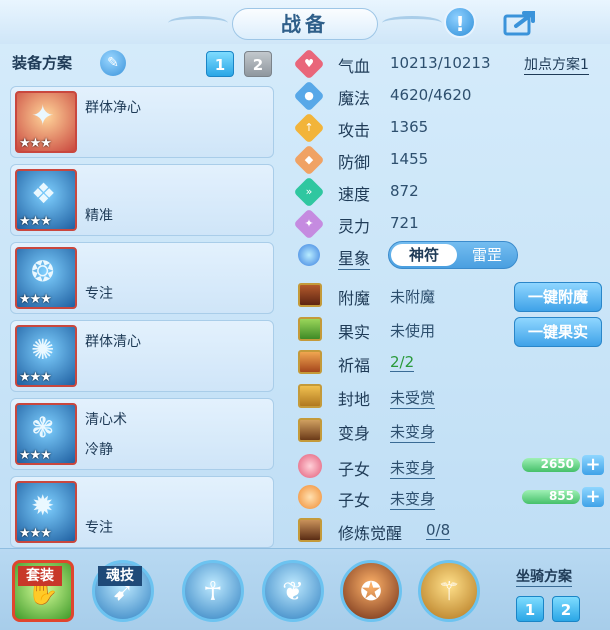 This screenshot has width=610, height=630. Describe the element at coordinates (354, 98) in the screenshot. I see `stat-name-mp: 魔法` at that location.